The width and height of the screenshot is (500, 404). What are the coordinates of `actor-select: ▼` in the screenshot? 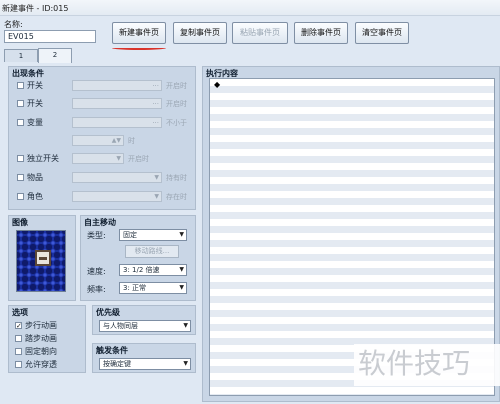 It's located at (117, 196).